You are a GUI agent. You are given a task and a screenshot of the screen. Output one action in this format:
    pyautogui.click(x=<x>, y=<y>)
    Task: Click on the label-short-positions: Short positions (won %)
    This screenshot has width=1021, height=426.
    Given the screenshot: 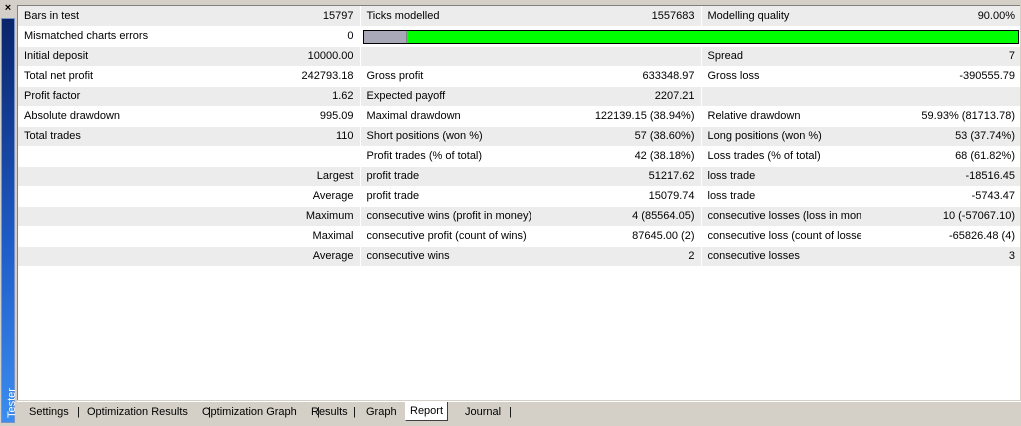 What is the action you would take?
    pyautogui.click(x=445, y=136)
    